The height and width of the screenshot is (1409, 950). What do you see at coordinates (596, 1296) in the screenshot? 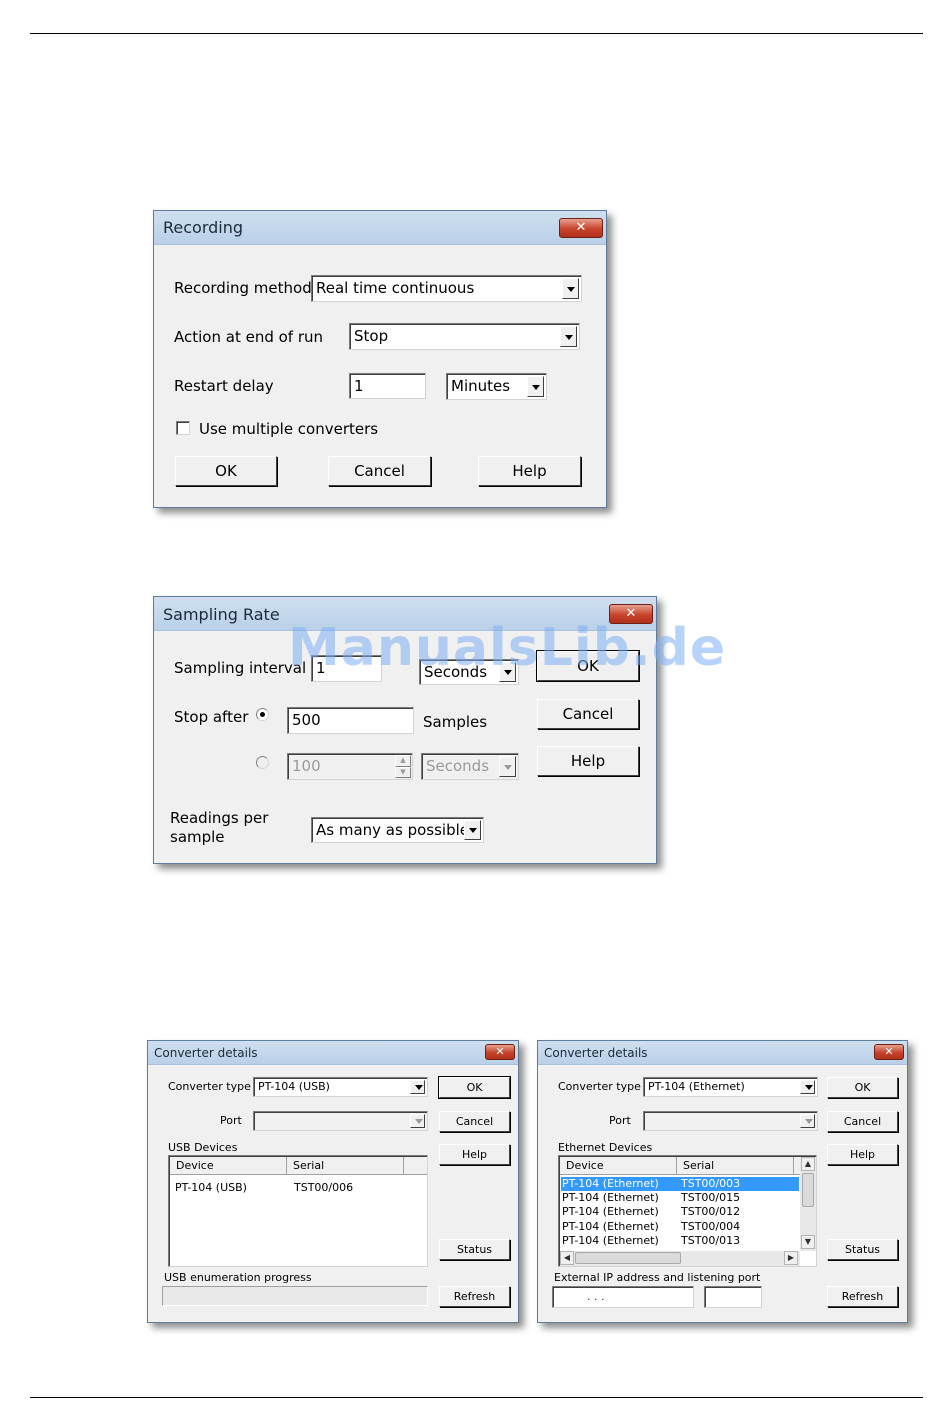
I see `ip-address-value: . . .` at bounding box center [596, 1296].